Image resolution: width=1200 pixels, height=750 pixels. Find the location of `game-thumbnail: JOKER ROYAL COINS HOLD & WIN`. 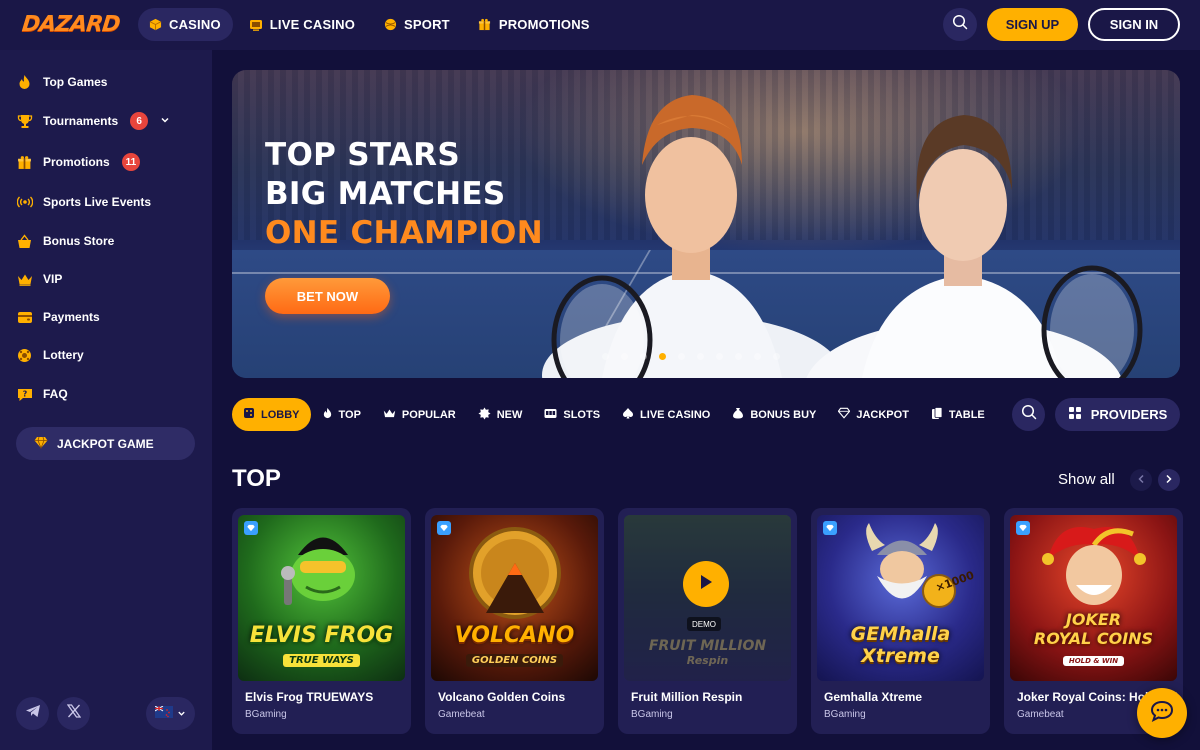

game-thumbnail: JOKER ROYAL COINS HOLD & WIN is located at coordinates (1093, 598).